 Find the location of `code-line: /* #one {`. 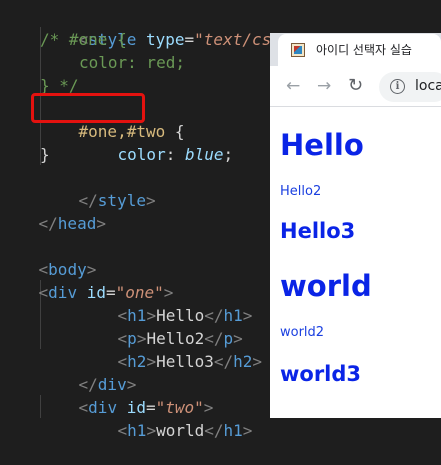

code-line: /* #one { is located at coordinates (83, 39).